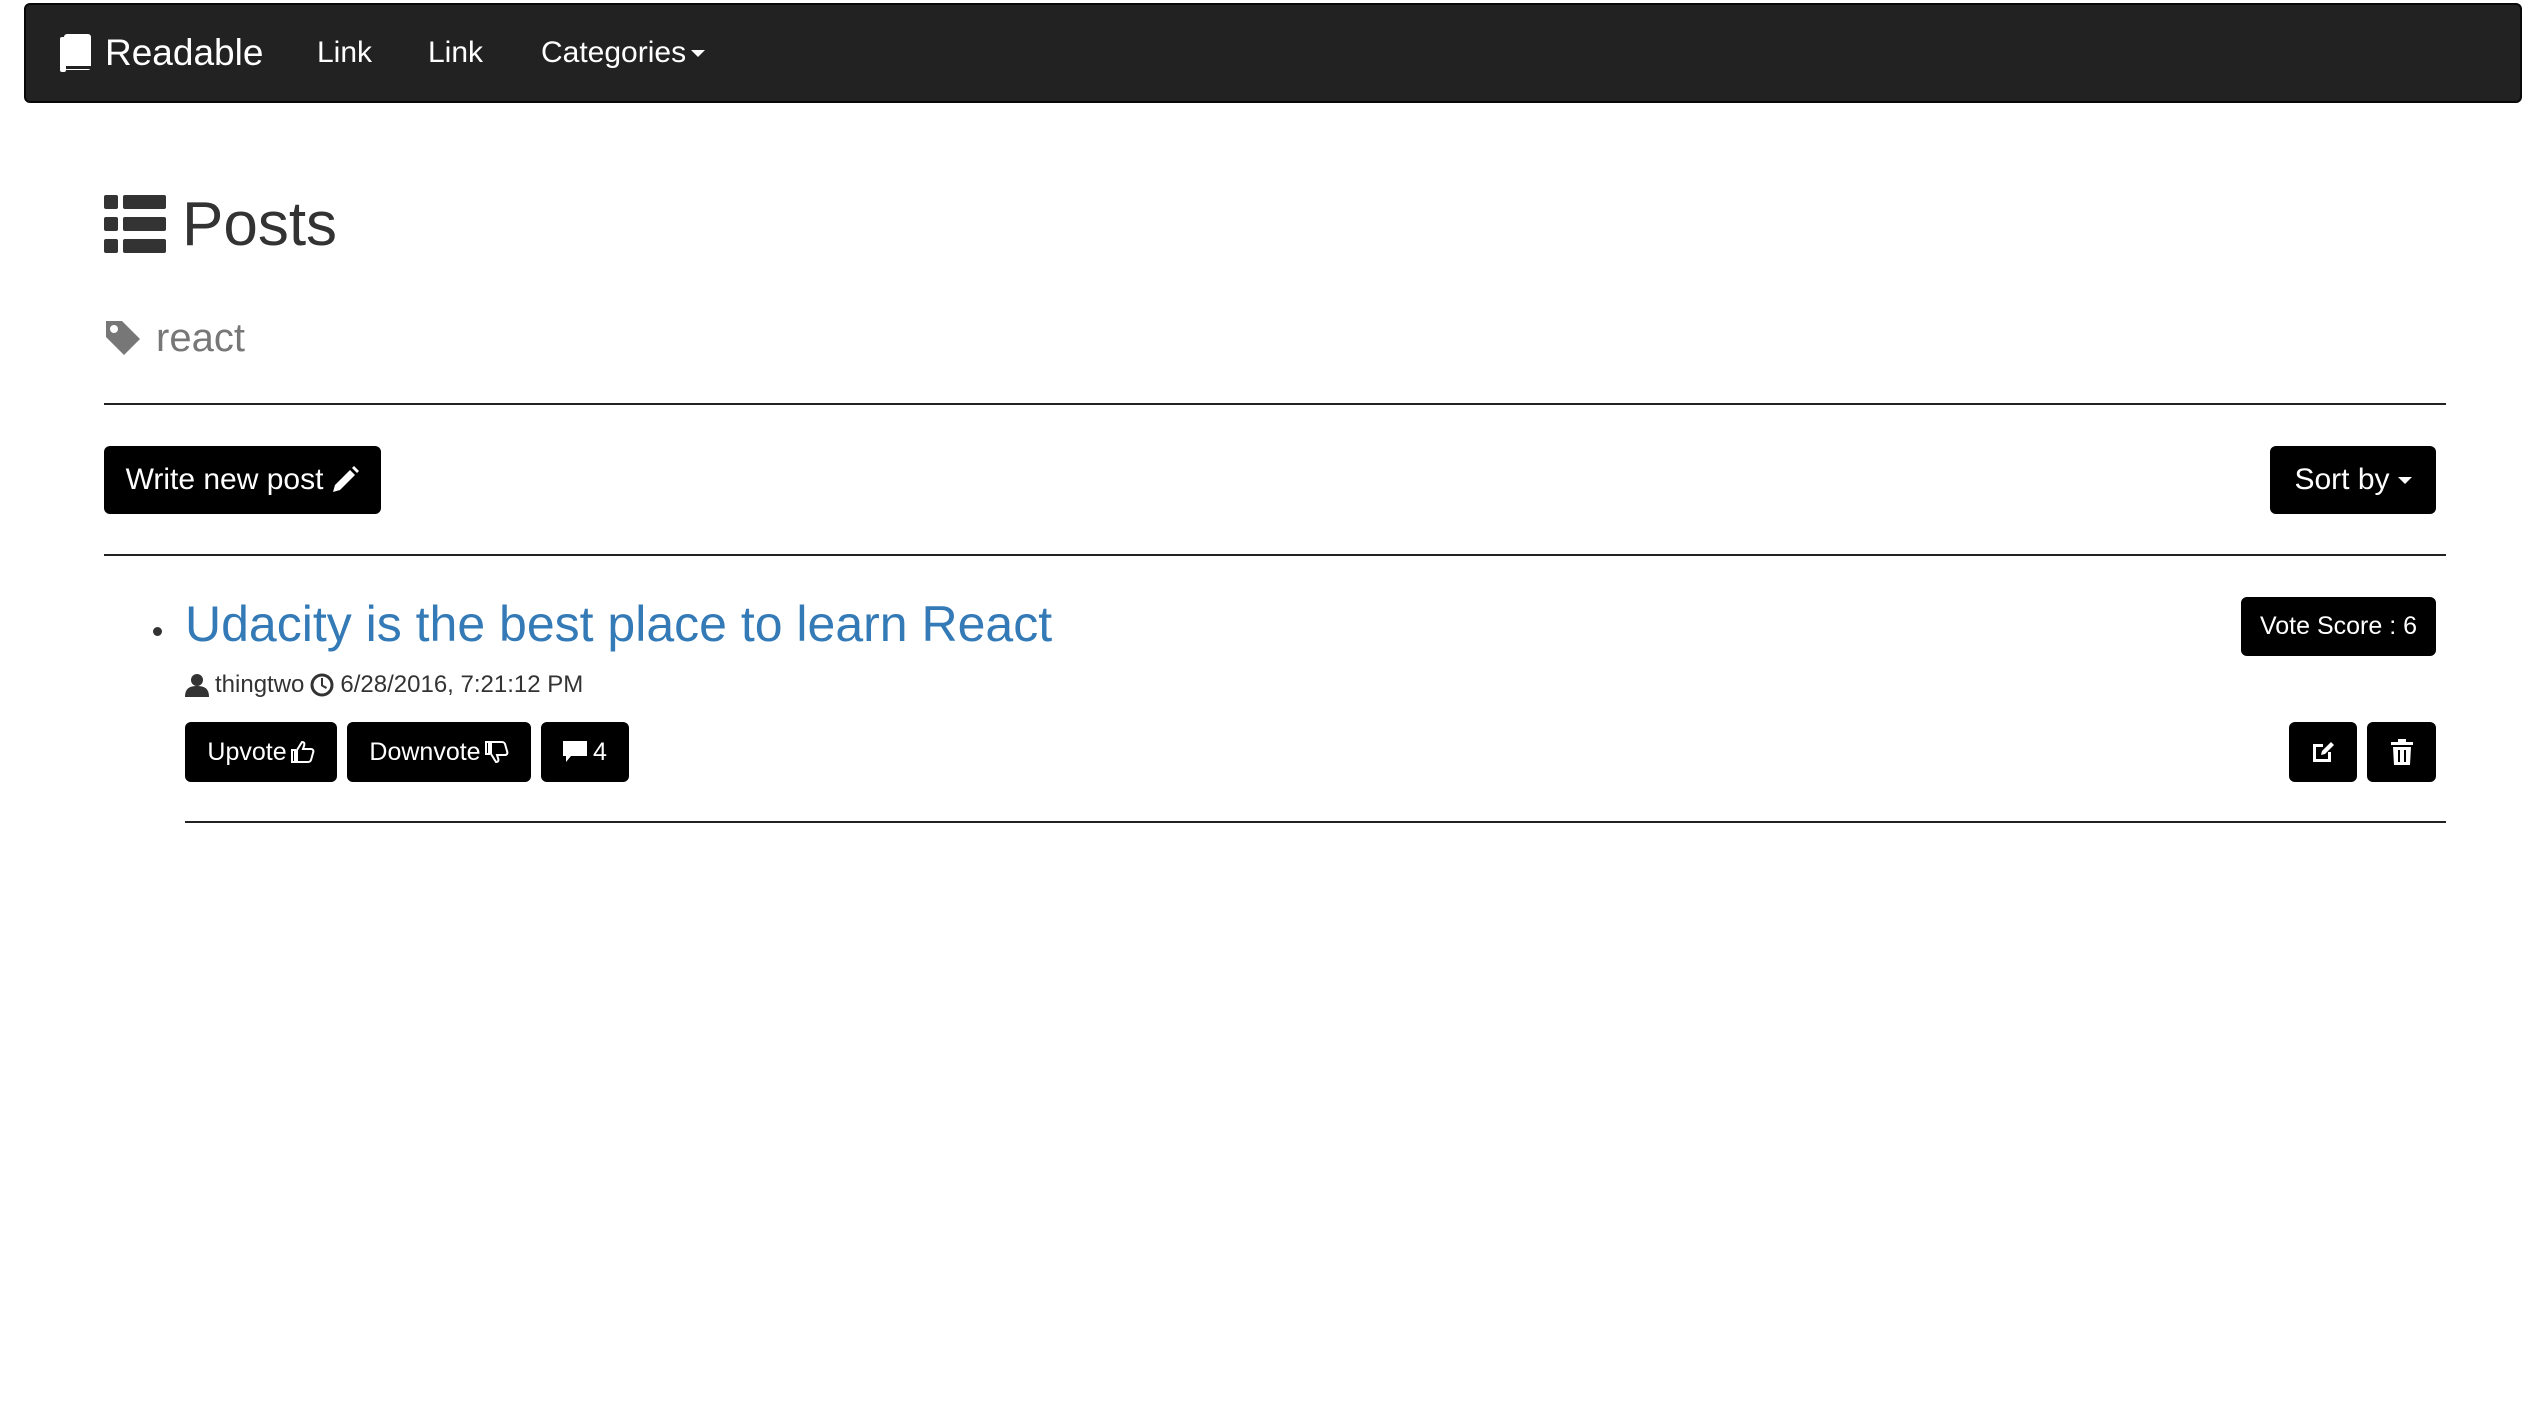 Image resolution: width=2548 pixels, height=1403 pixels. I want to click on post-divider, so click(1315, 822).